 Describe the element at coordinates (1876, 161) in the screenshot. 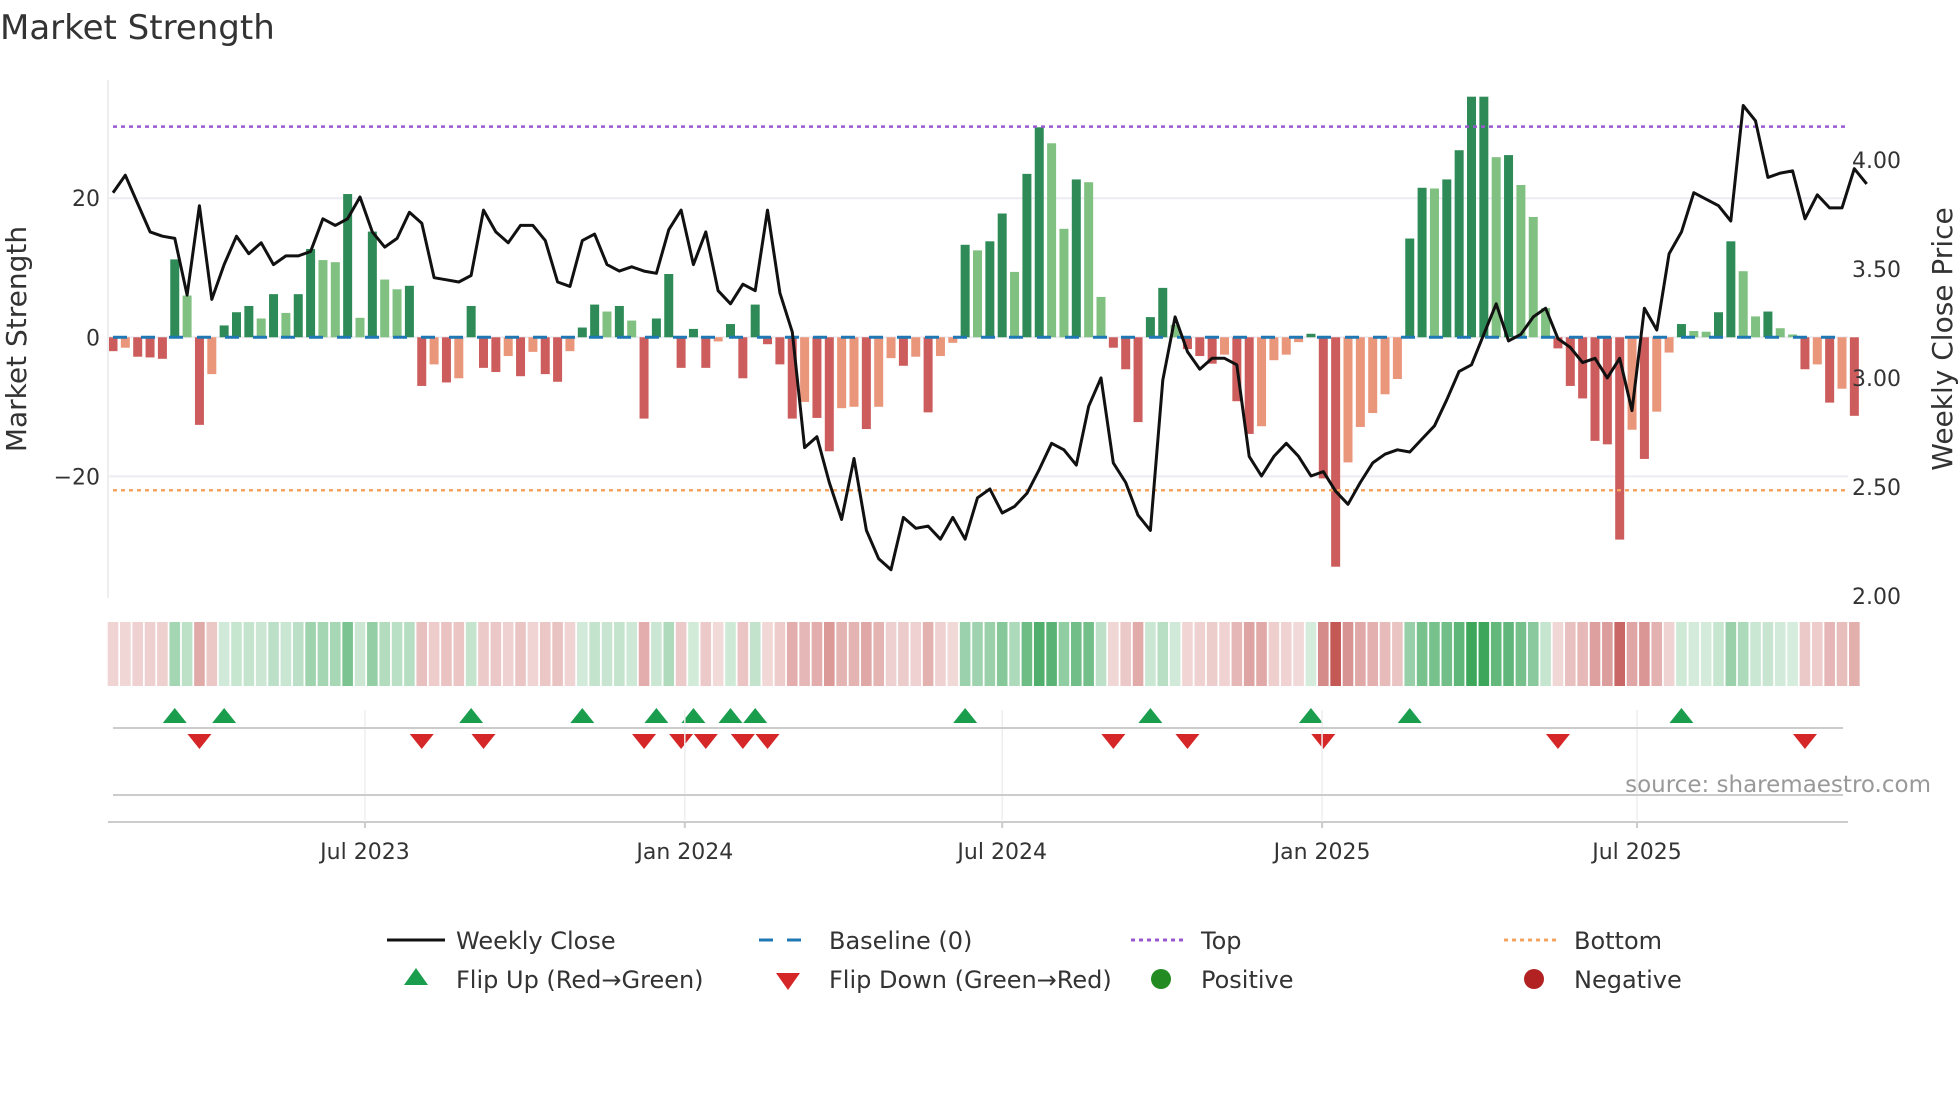

I see `y2-tick-label: 4.00` at that location.